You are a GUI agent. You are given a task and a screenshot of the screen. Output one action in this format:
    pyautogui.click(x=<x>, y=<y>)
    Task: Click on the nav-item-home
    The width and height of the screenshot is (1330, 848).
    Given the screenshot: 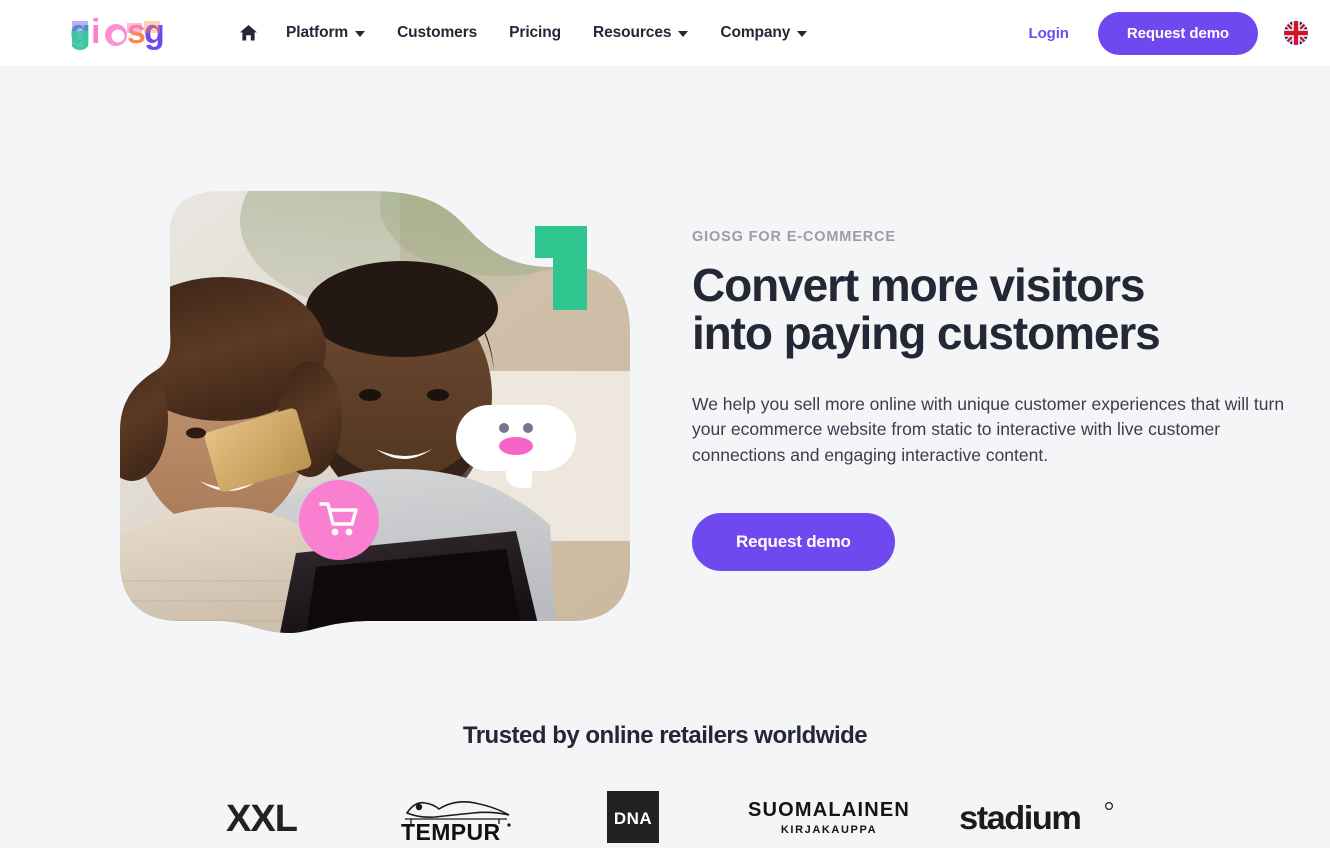 What is the action you would take?
    pyautogui.click(x=248, y=33)
    